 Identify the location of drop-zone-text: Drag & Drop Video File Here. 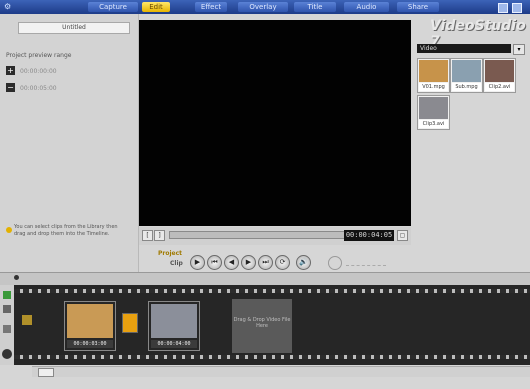
(262, 323).